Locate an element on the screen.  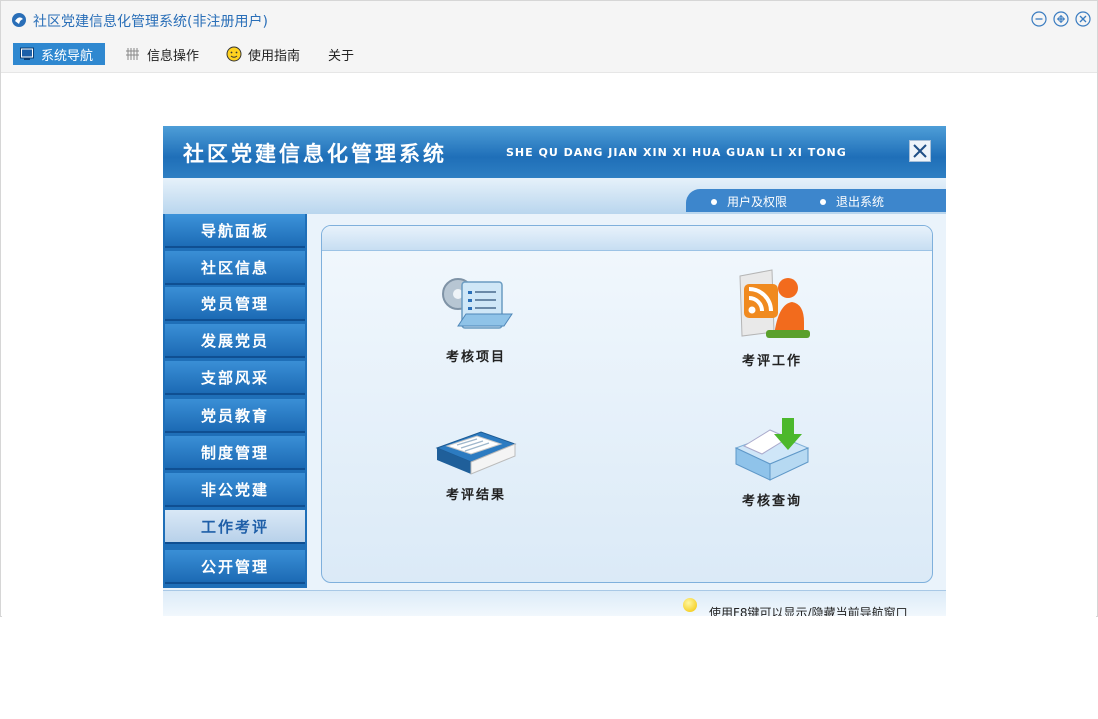
link-exit-system: 退出系统 is located at coordinates (852, 201).